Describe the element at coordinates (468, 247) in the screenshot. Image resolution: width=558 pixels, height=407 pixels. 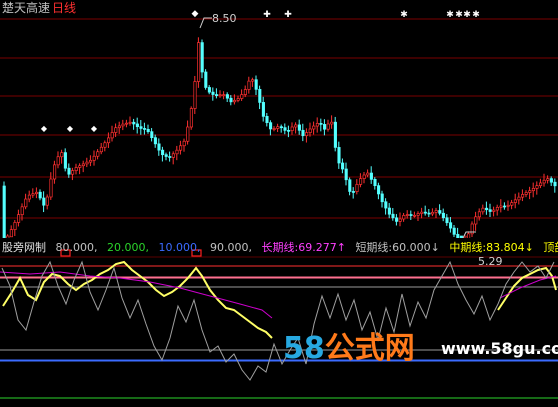
I see `mid-term-label: 中期线:` at that location.